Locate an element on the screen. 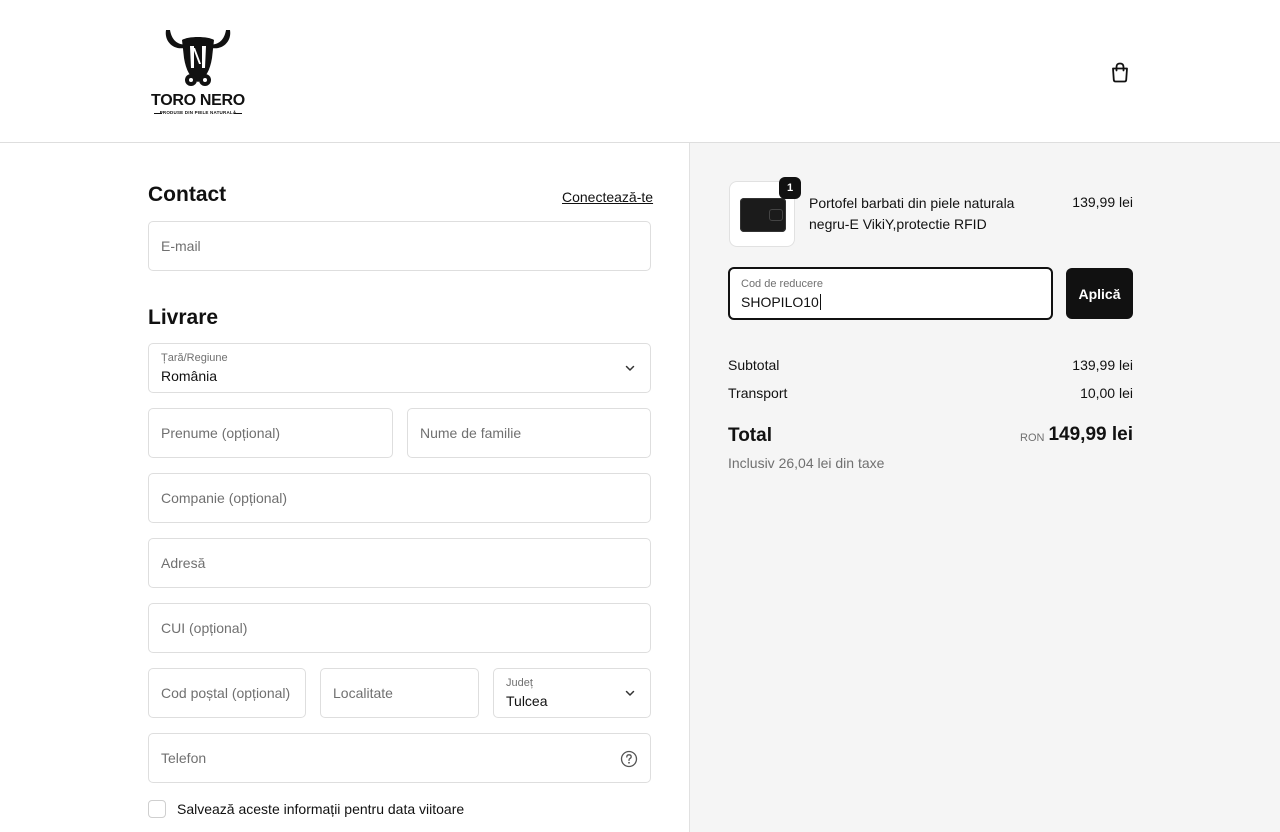  first-name-field: Prenume (opțional) is located at coordinates (270, 433).